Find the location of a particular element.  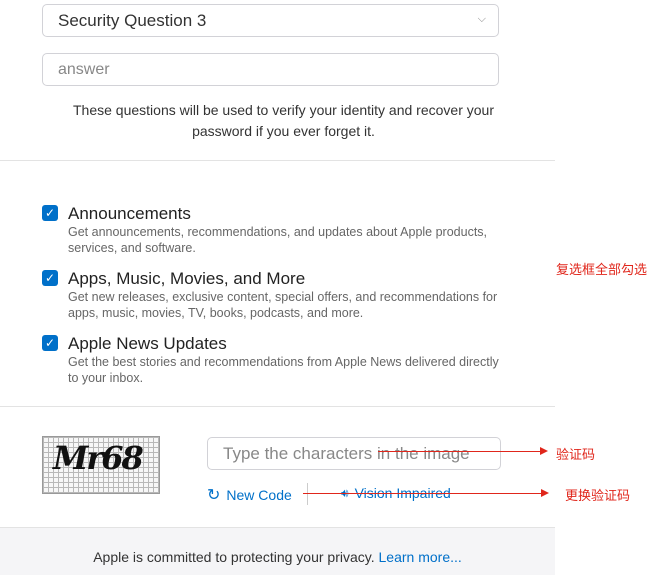

chevron-down-icon: ⌵ is located at coordinates (481, 19).